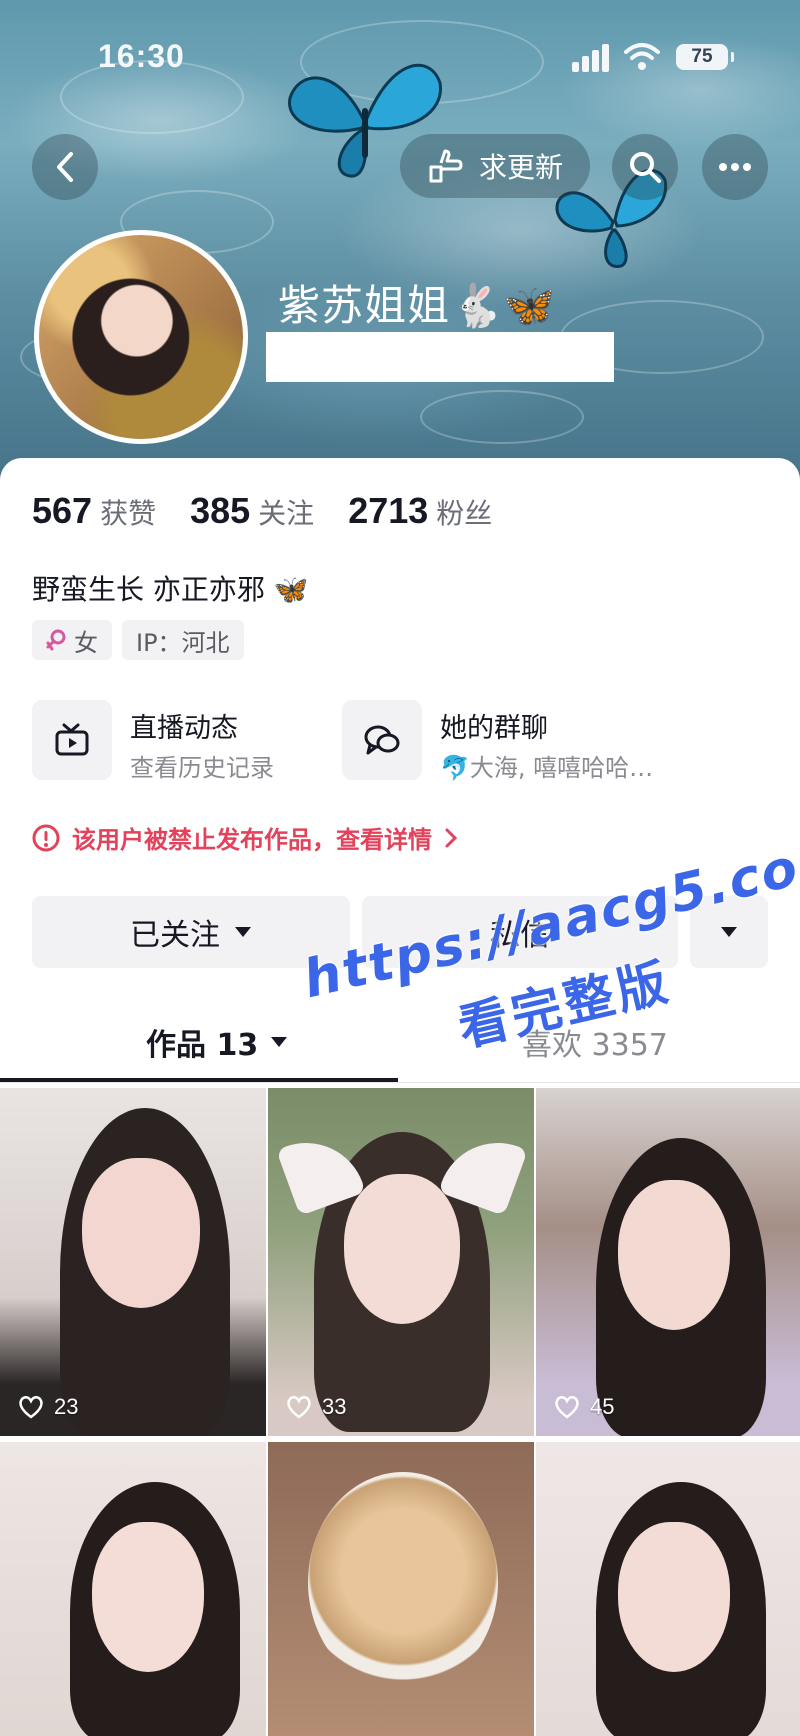  What do you see at coordinates (86, 642) in the screenshot?
I see `gender-label: 女` at bounding box center [86, 642].